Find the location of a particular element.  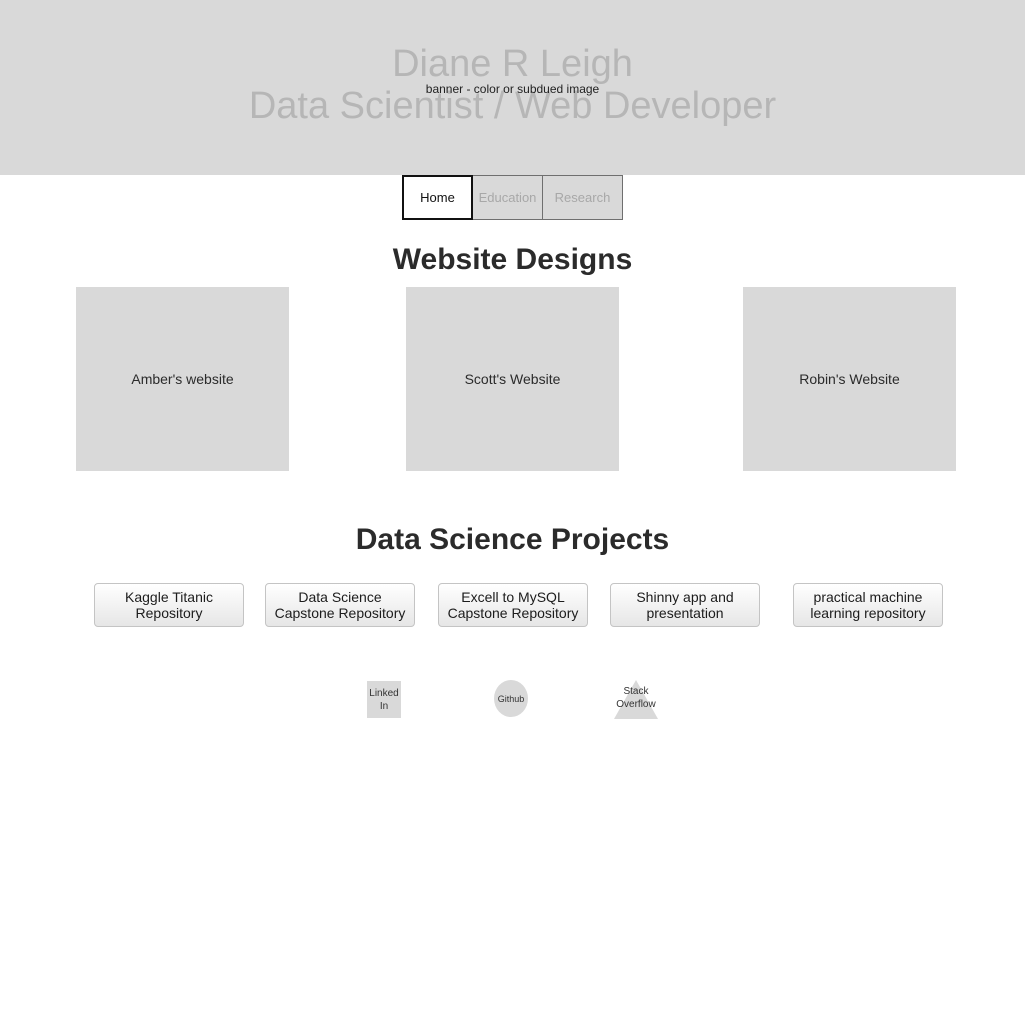

github-label: Github is located at coordinates (511, 698).